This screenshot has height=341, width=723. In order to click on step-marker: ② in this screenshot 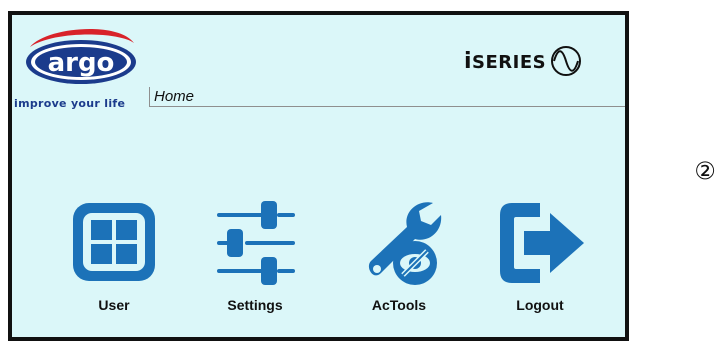, I will do `click(705, 171)`.